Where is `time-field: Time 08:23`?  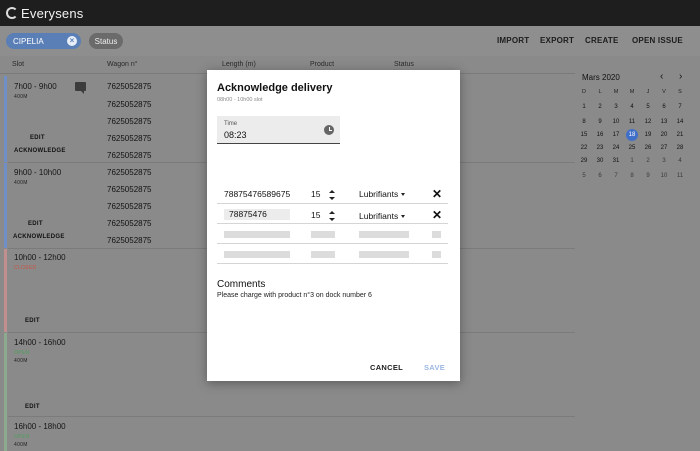 time-field: Time 08:23 is located at coordinates (278, 130).